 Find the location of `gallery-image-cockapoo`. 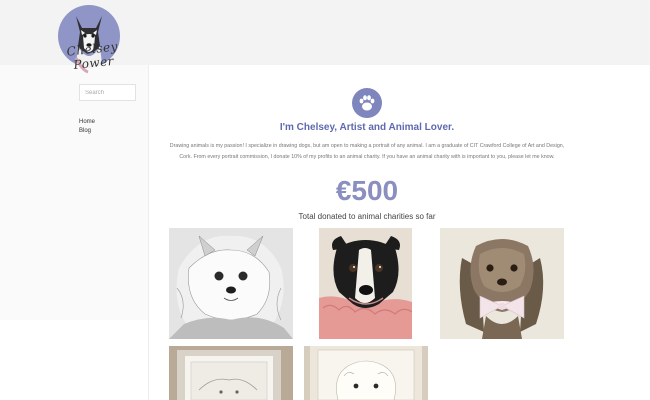

gallery-image-cockapoo is located at coordinates (502, 283).